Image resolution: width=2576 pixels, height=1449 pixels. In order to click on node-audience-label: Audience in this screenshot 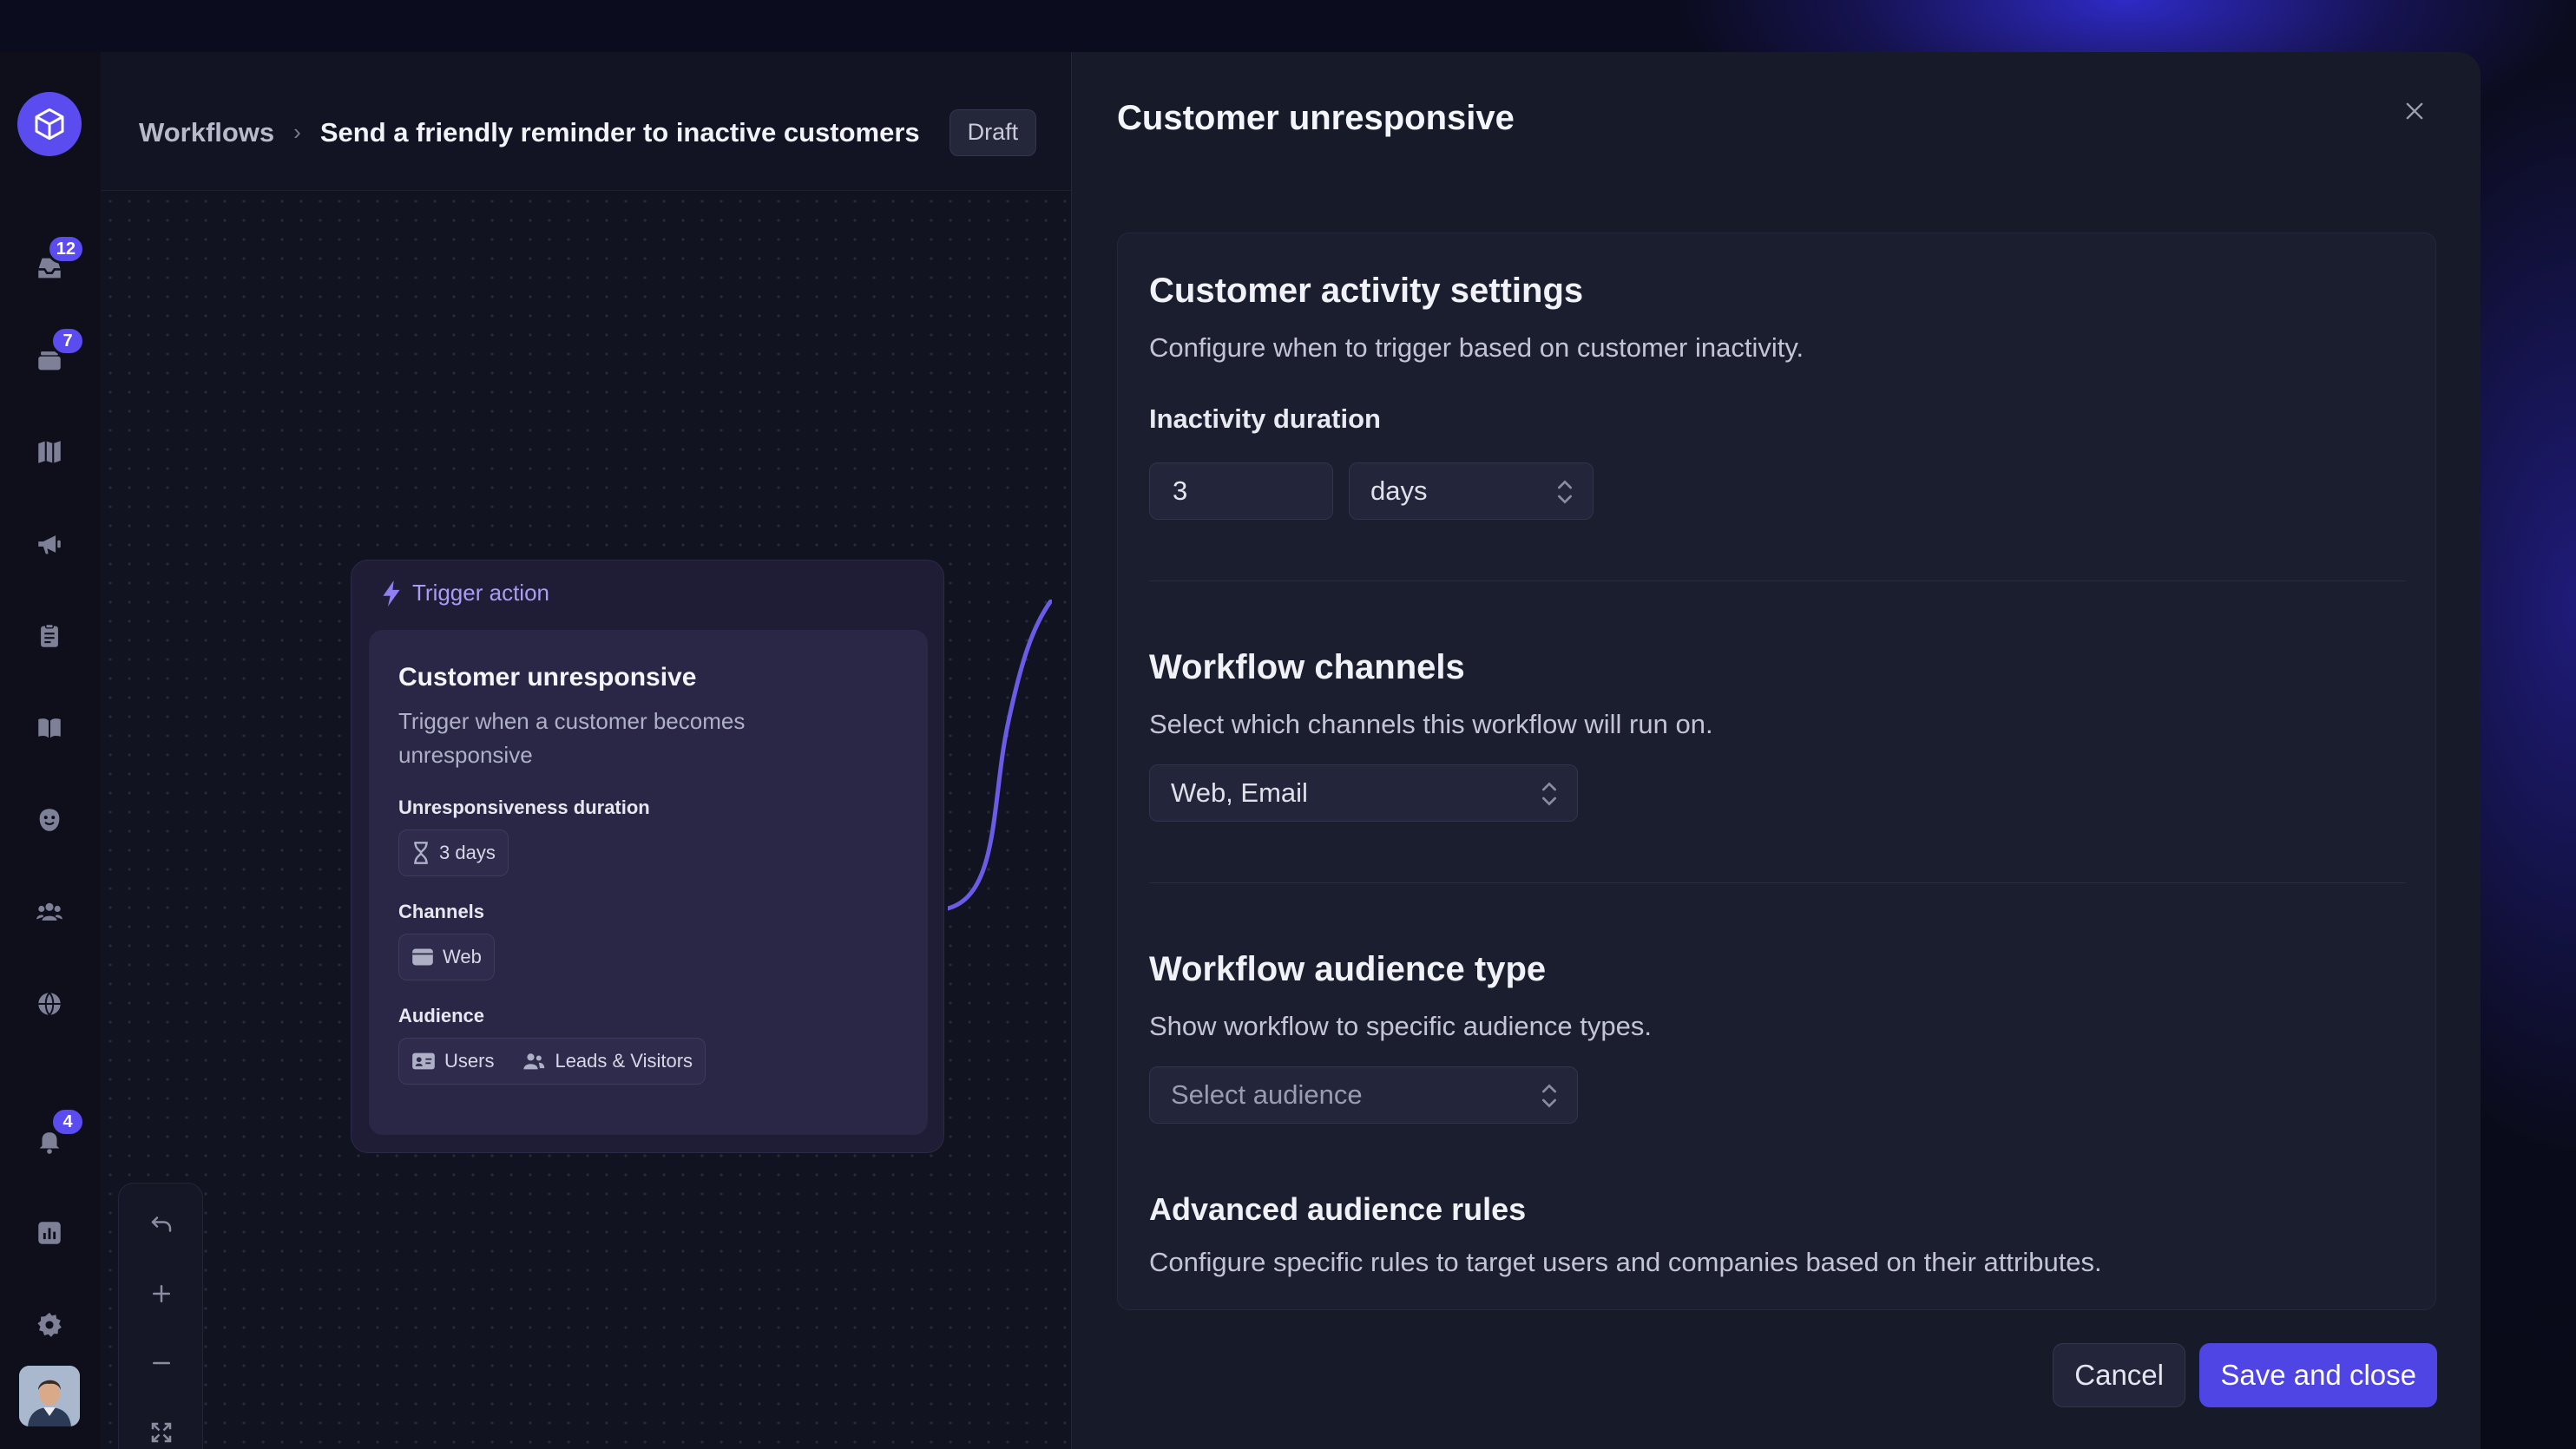, I will do `click(442, 1015)`.